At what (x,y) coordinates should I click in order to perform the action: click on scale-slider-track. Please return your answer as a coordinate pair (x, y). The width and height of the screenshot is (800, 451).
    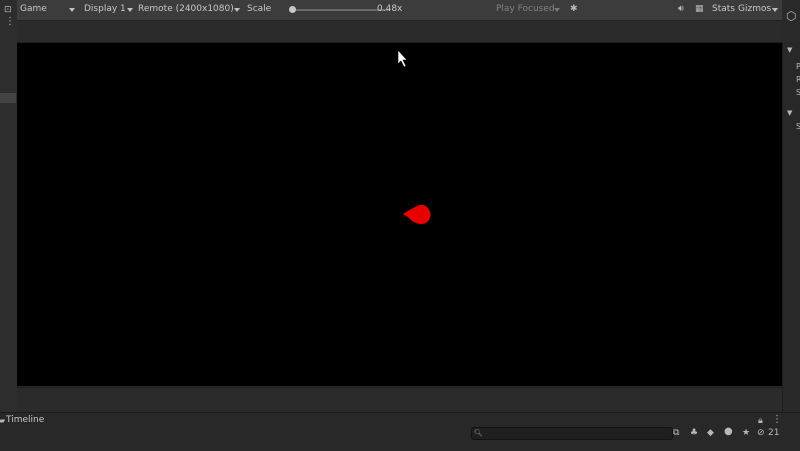
    Looking at the image, I should click on (341, 10).